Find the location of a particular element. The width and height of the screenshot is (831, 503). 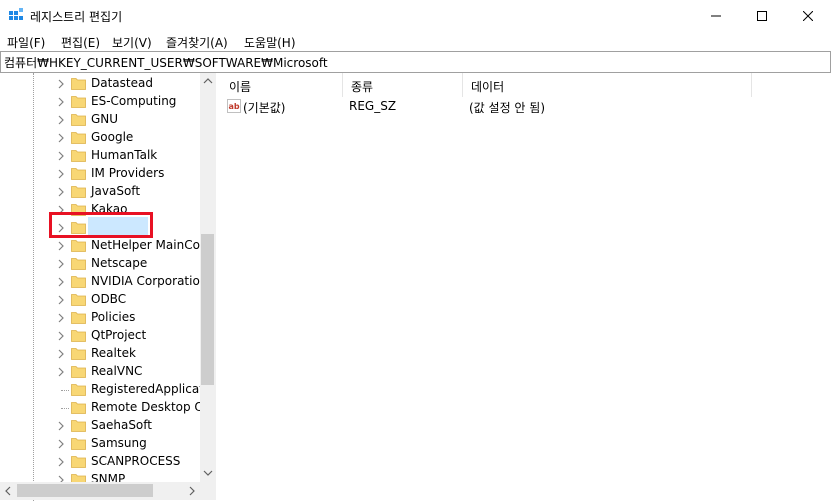

tree-item: ES-Computing is located at coordinates (100, 102).